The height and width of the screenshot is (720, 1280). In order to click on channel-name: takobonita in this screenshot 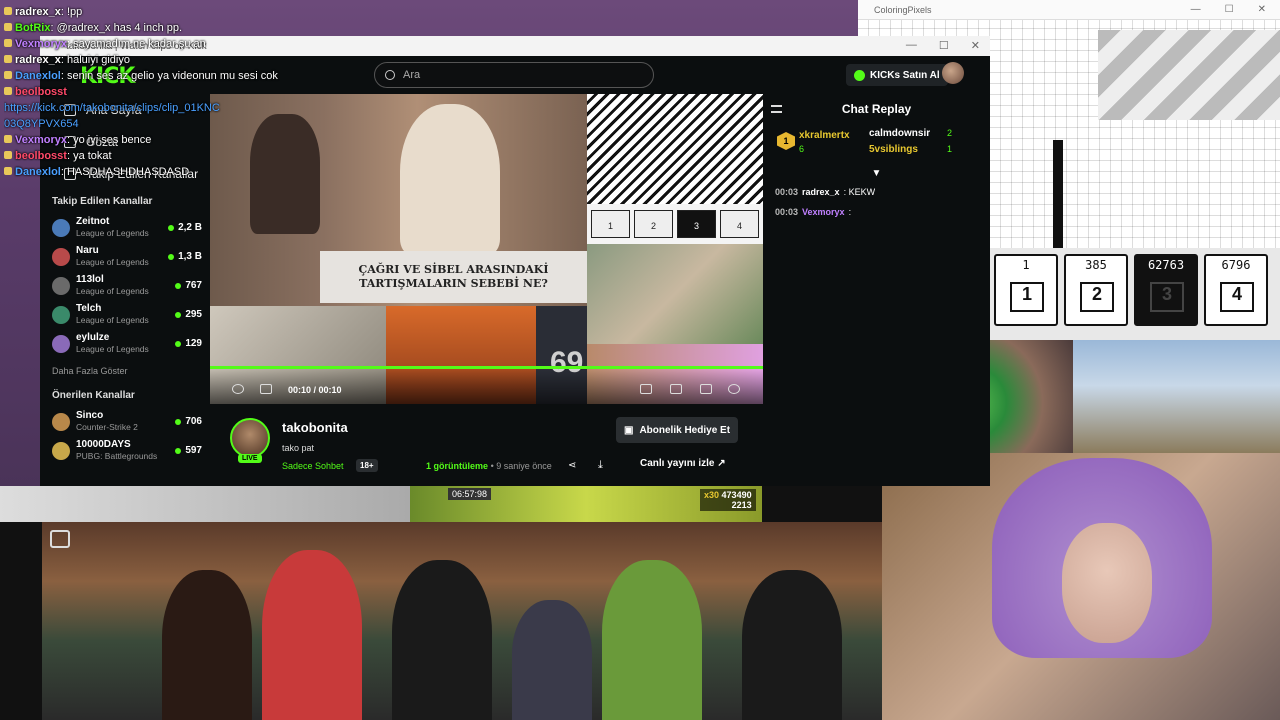, I will do `click(315, 427)`.